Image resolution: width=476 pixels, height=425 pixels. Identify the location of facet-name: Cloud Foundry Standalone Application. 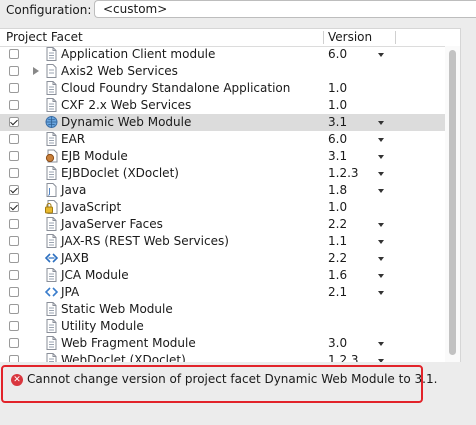
(176, 88).